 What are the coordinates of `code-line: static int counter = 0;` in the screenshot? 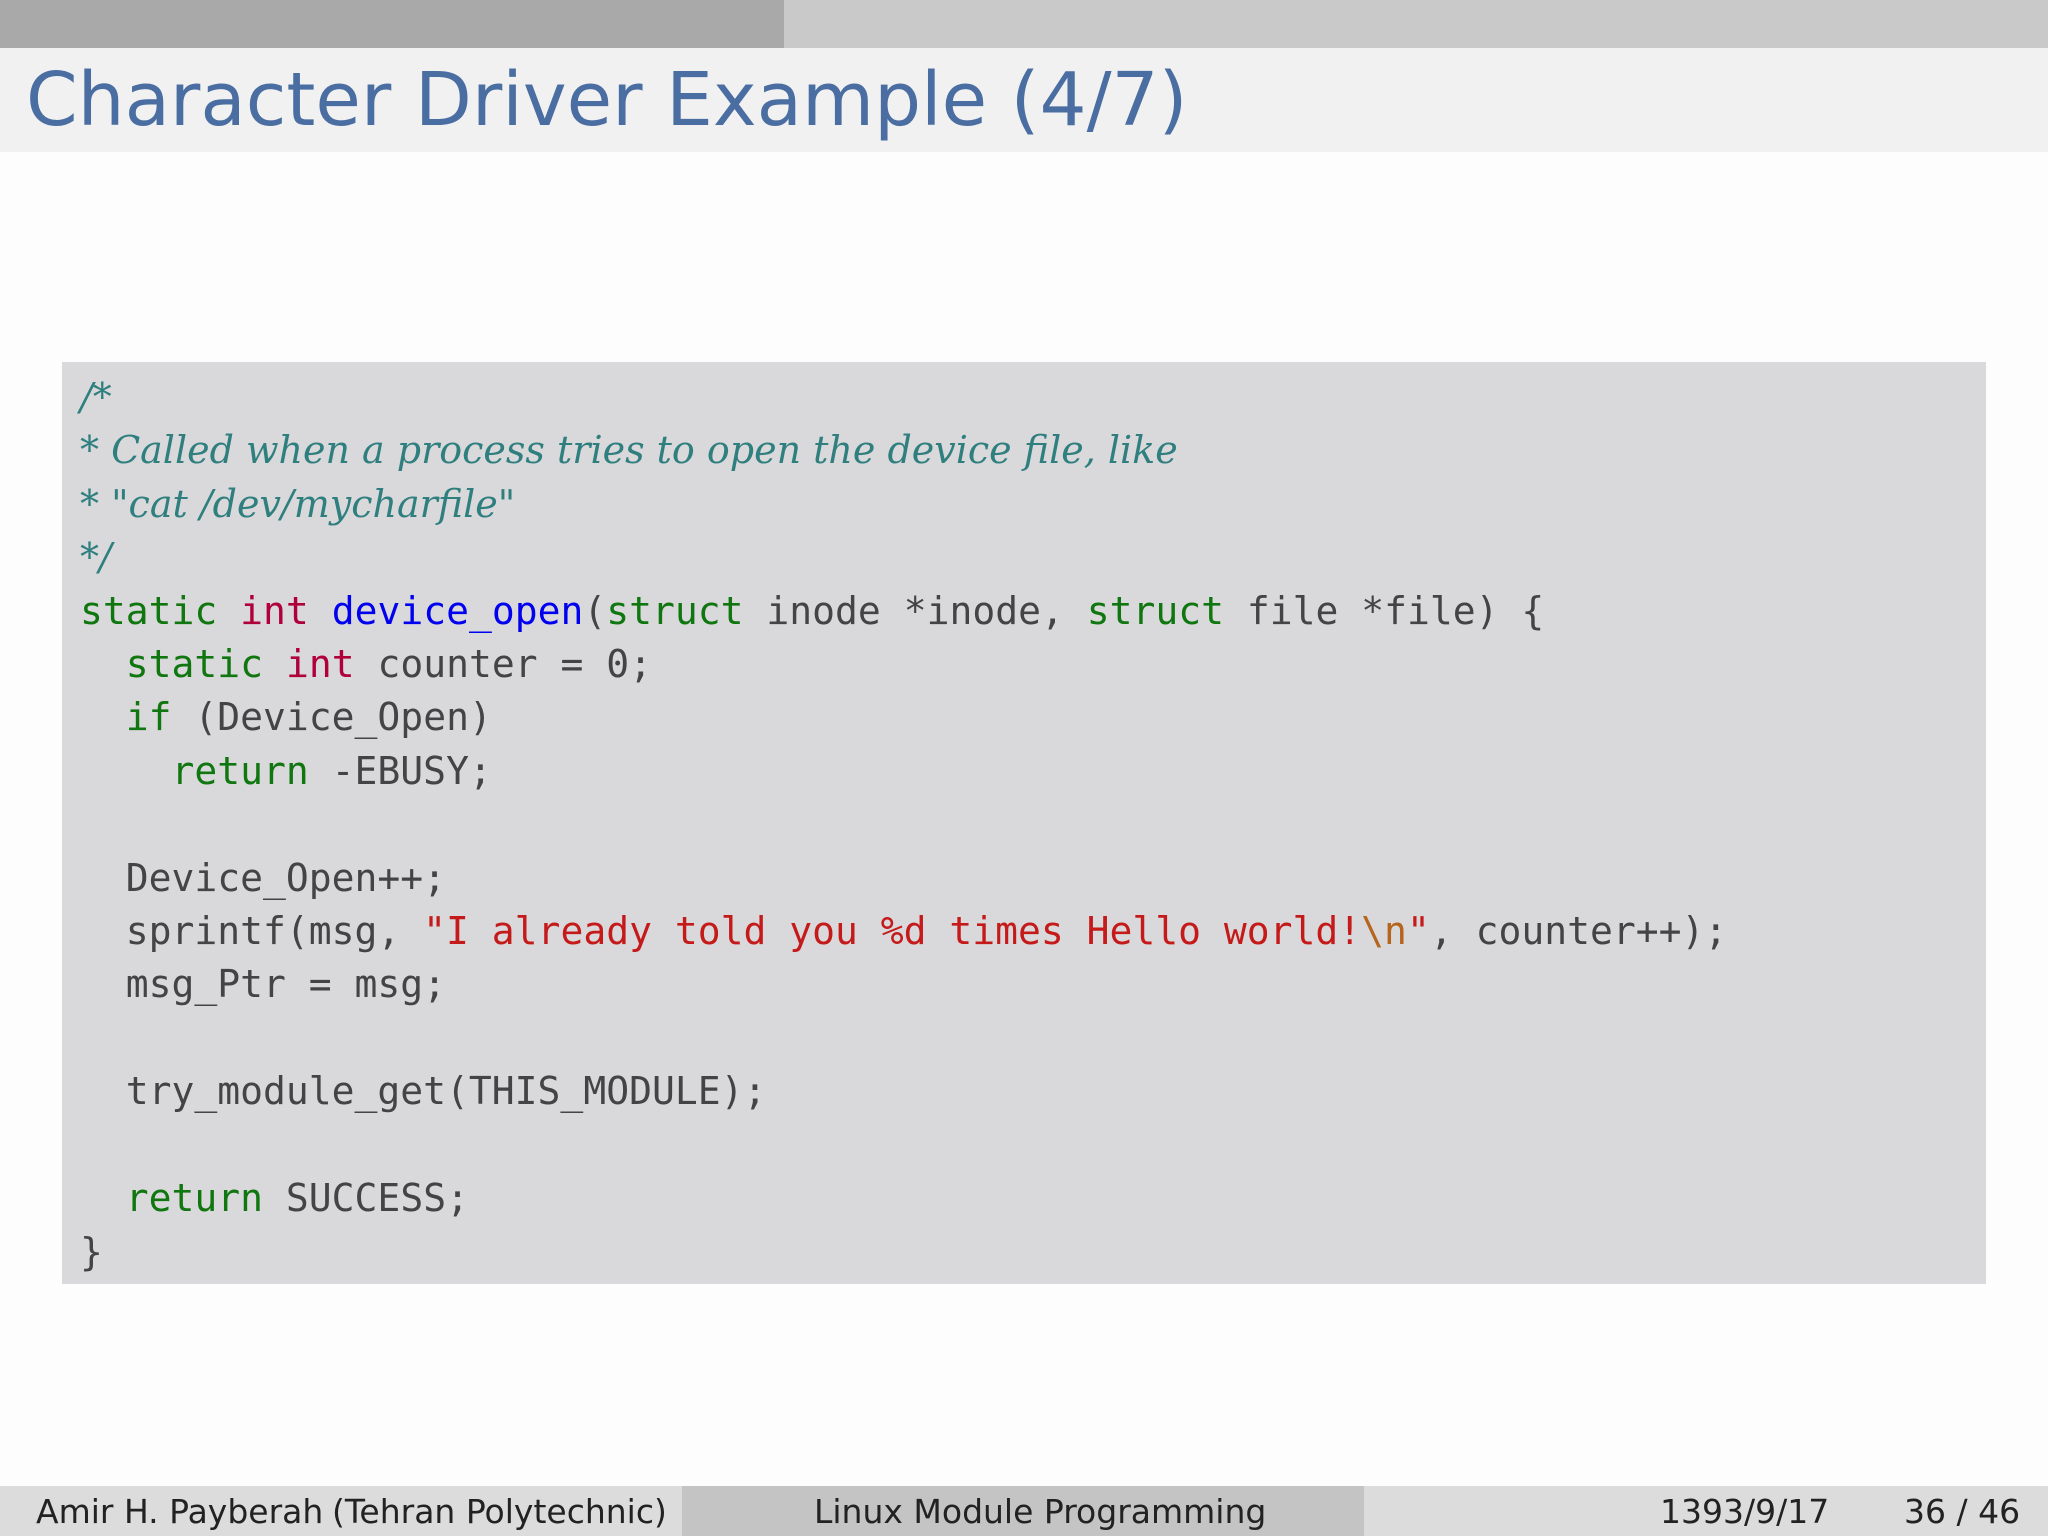 It's located at (366, 664).